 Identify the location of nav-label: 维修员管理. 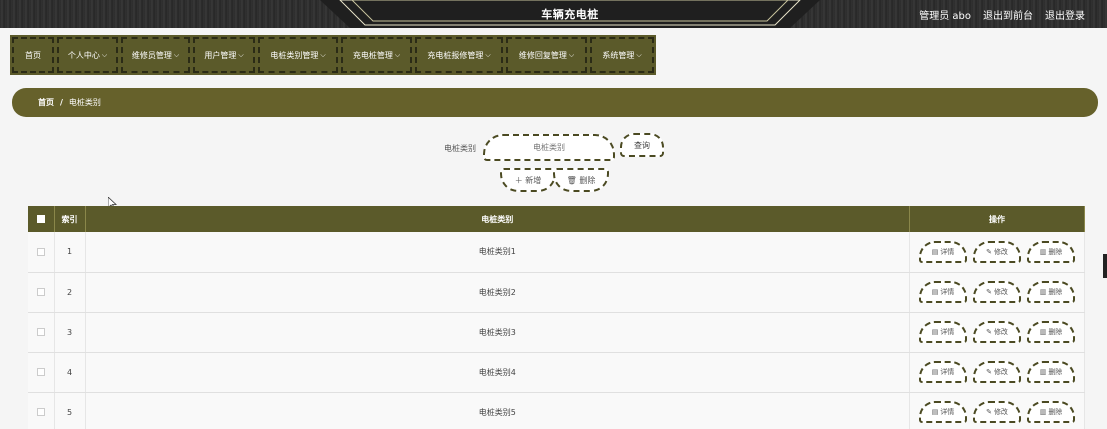
(151, 55).